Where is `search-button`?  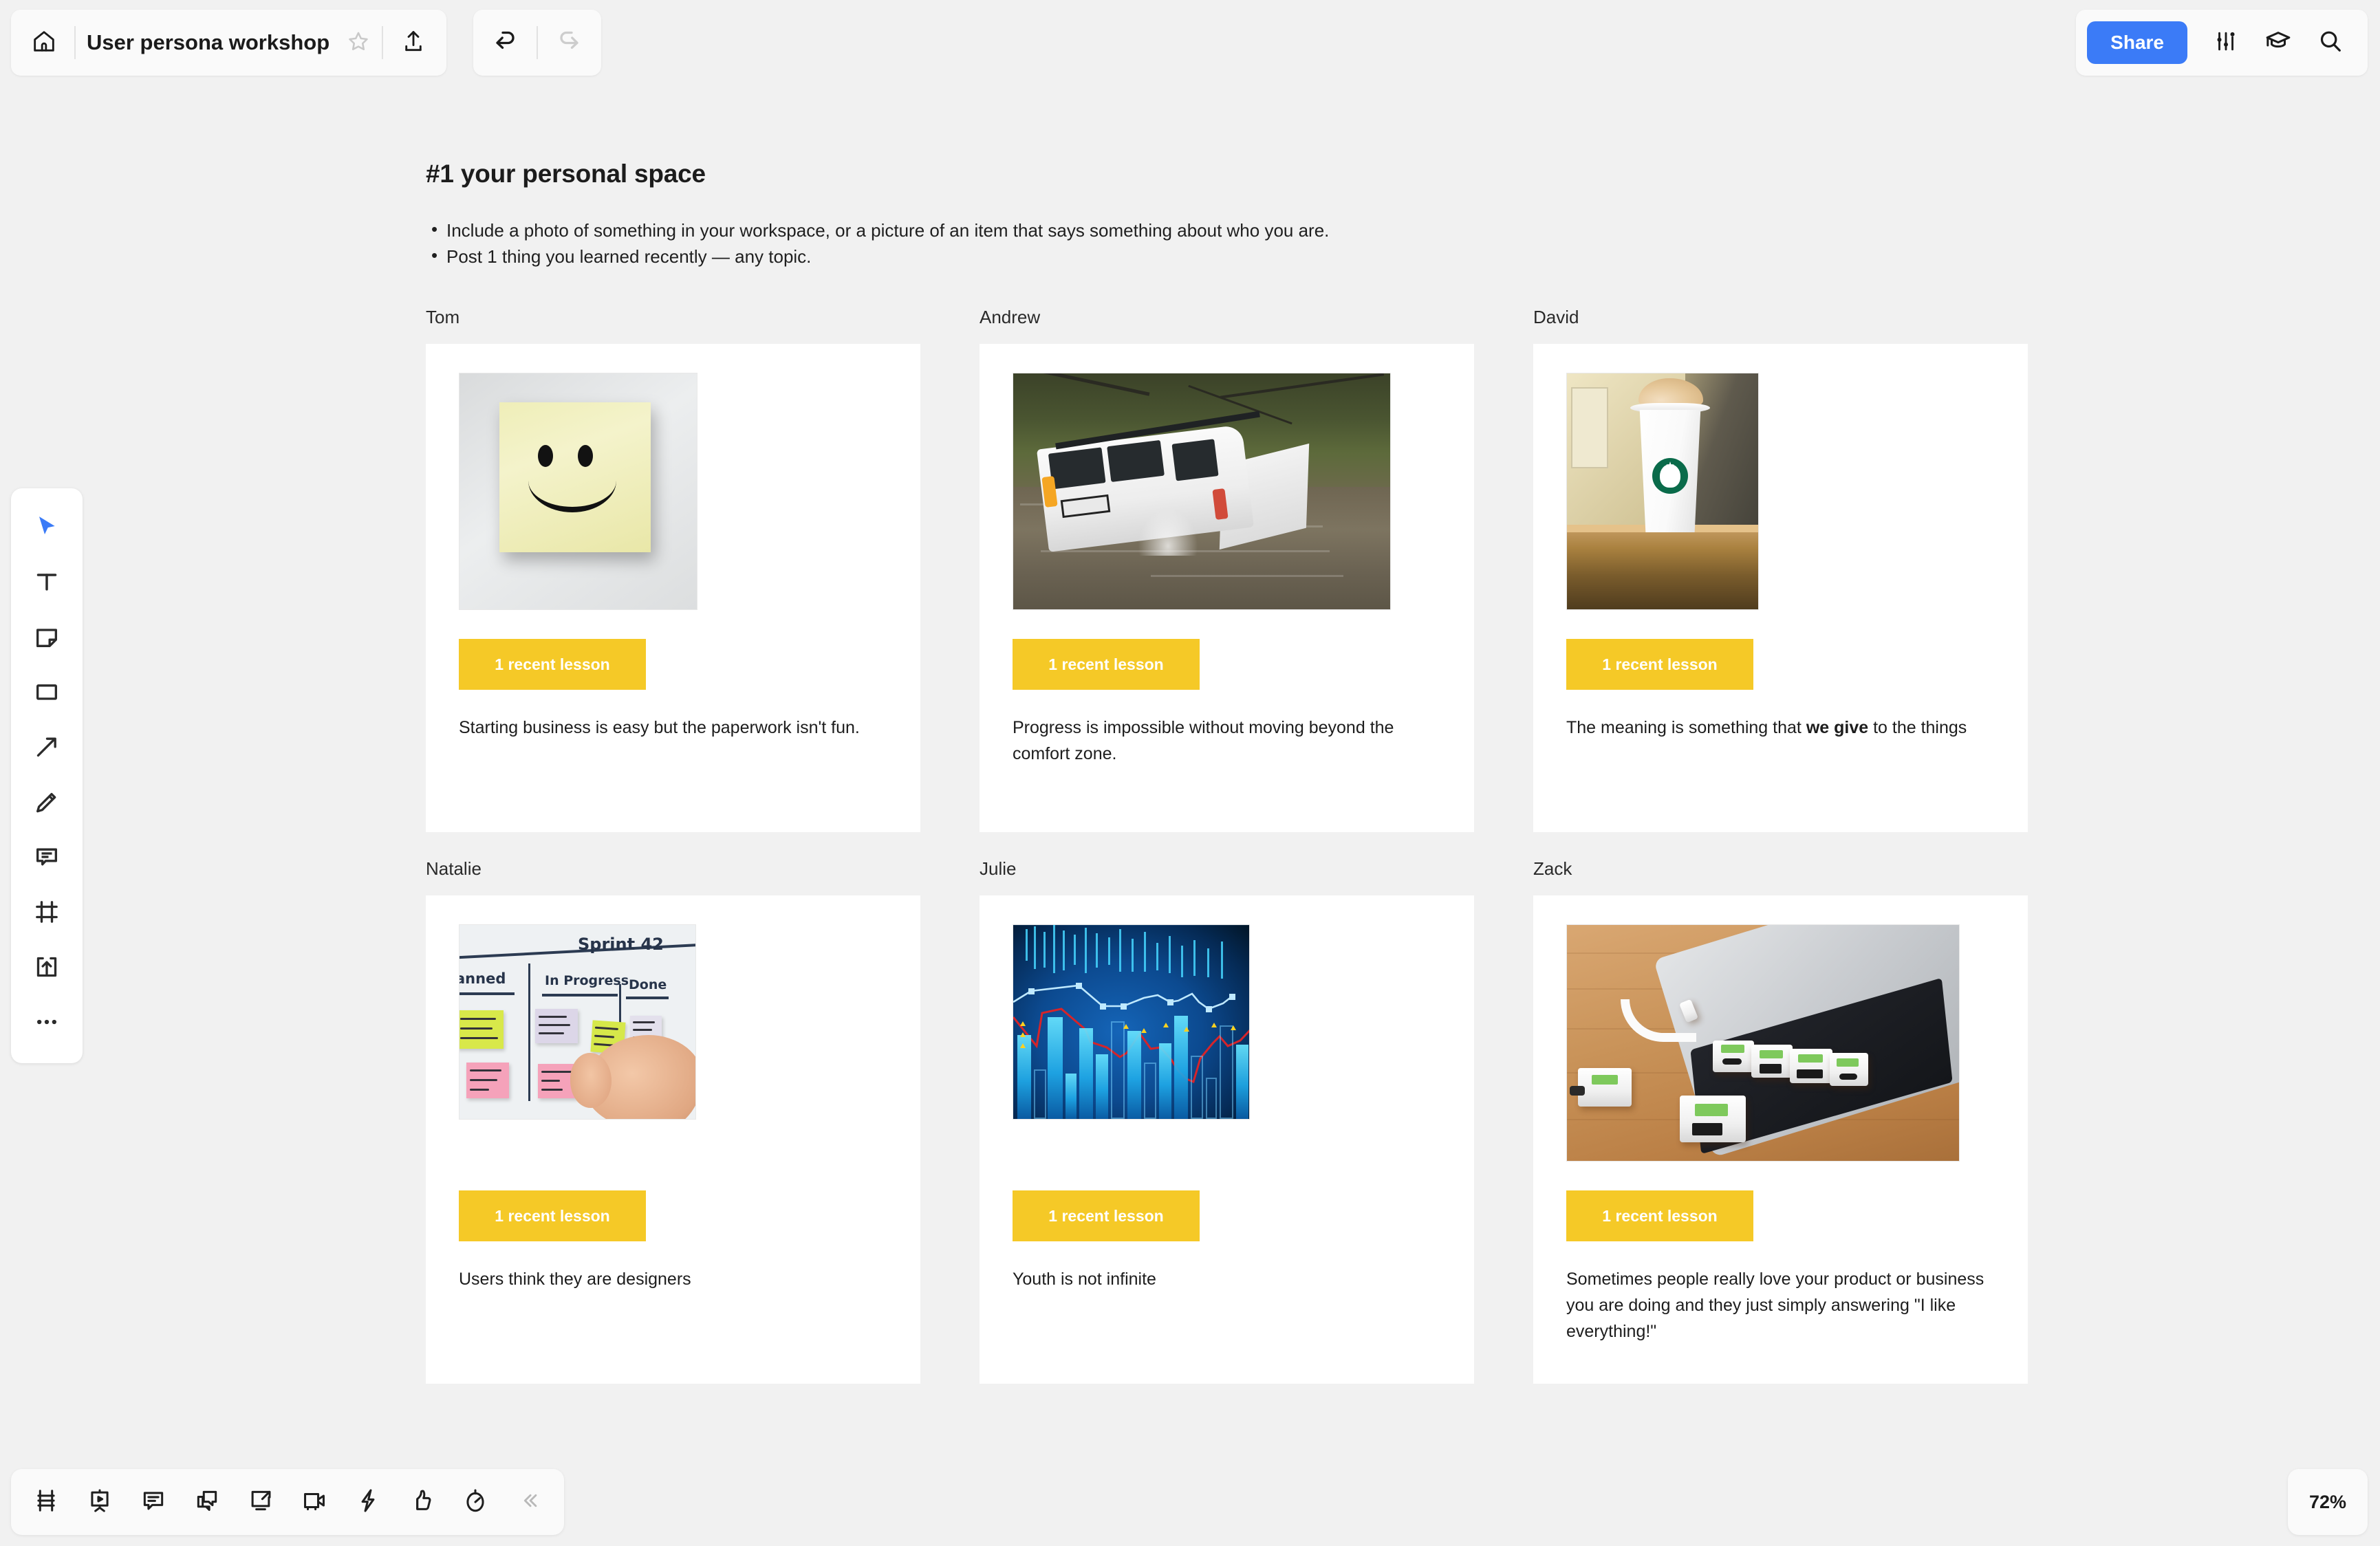
search-button is located at coordinates (2330, 43).